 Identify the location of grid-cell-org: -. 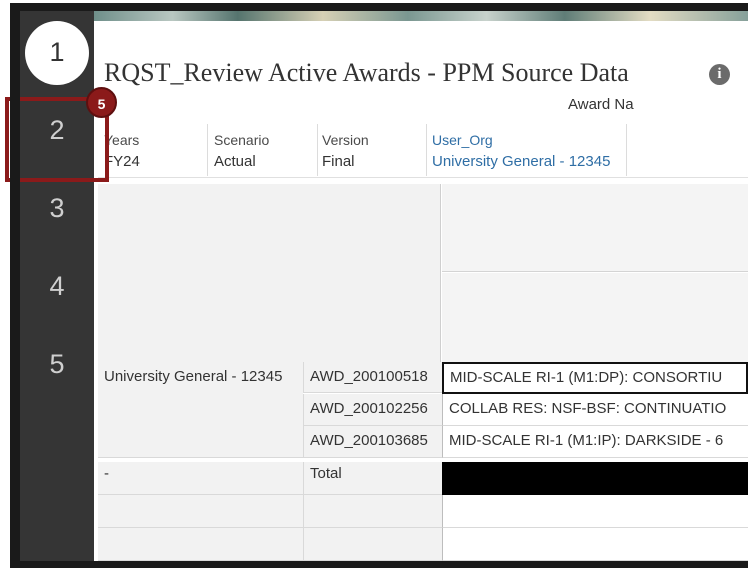
(200, 478).